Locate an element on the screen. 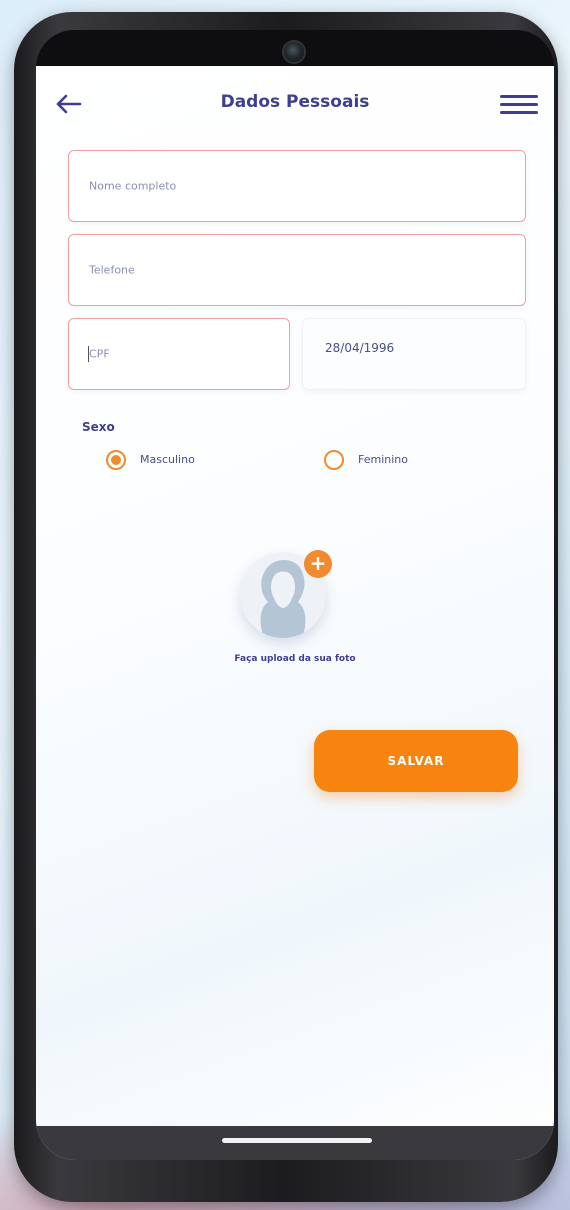 This screenshot has height=1210, width=570. data-nascimento-field: 28/04/1996 is located at coordinates (414, 354).